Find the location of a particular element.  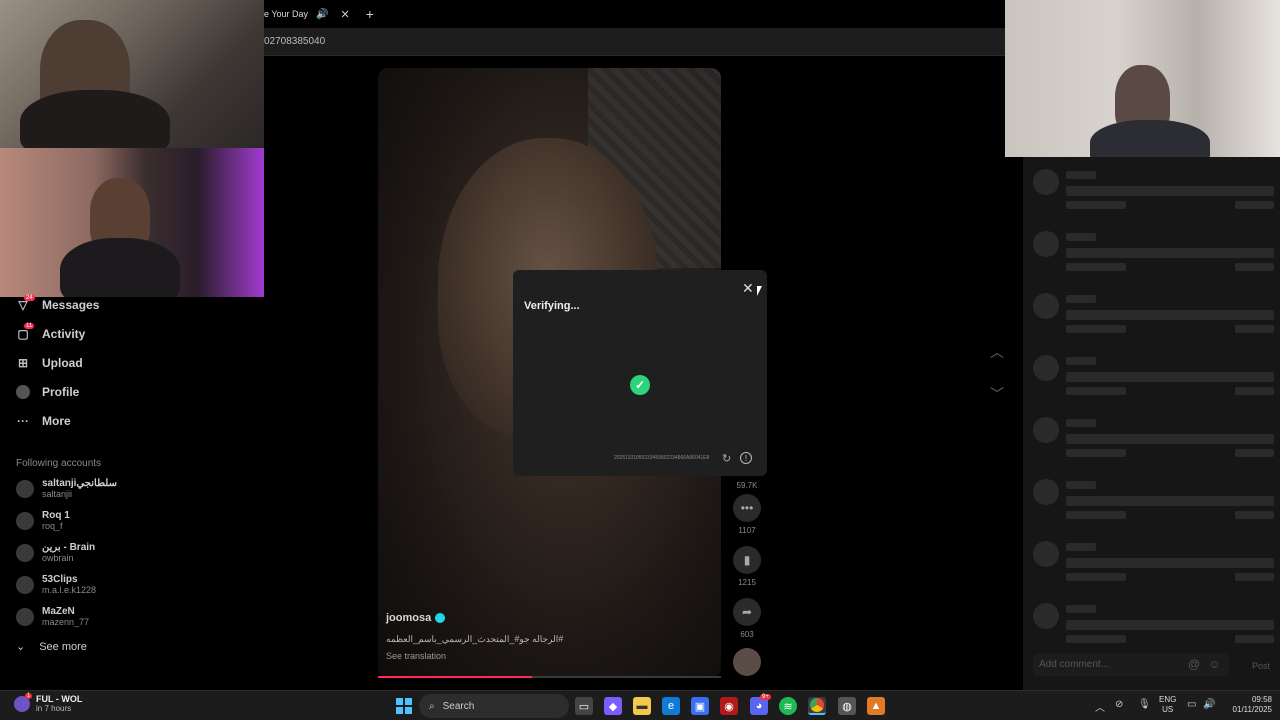

video-username: joomosa is located at coordinates (474, 618).